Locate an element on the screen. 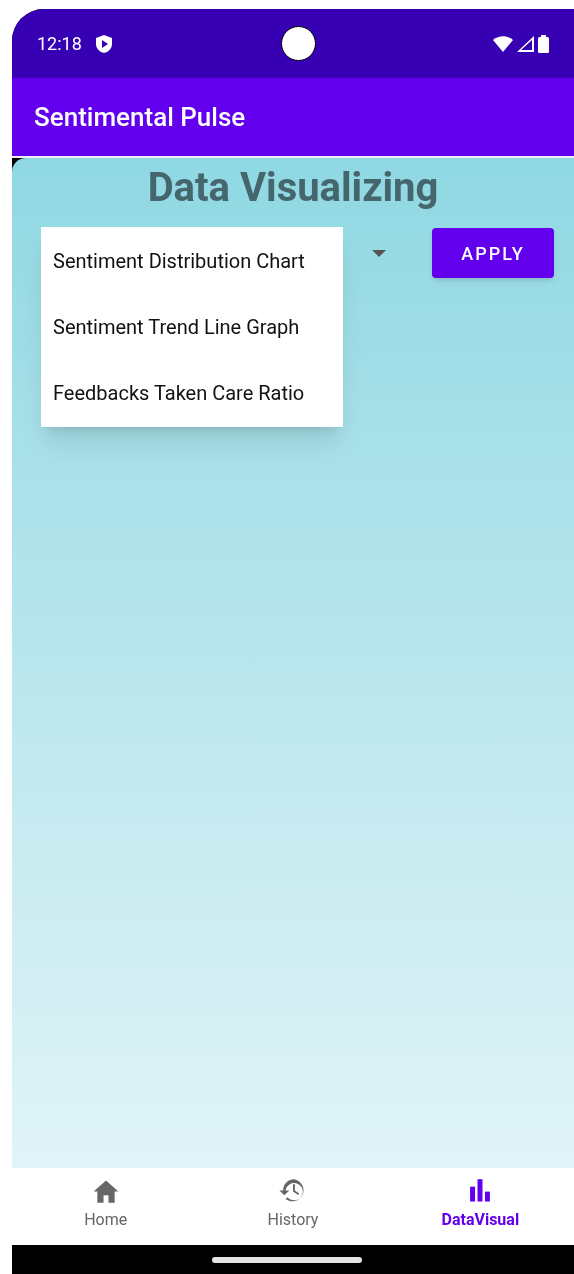 This screenshot has height=1274, width=574. battery-icon is located at coordinates (543, 43).